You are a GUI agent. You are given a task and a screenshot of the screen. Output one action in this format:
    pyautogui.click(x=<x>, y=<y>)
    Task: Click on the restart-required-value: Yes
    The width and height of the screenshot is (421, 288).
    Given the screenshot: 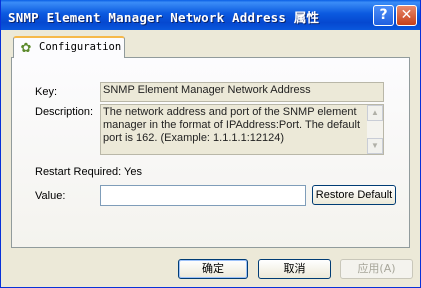 What is the action you would take?
    pyautogui.click(x=133, y=172)
    